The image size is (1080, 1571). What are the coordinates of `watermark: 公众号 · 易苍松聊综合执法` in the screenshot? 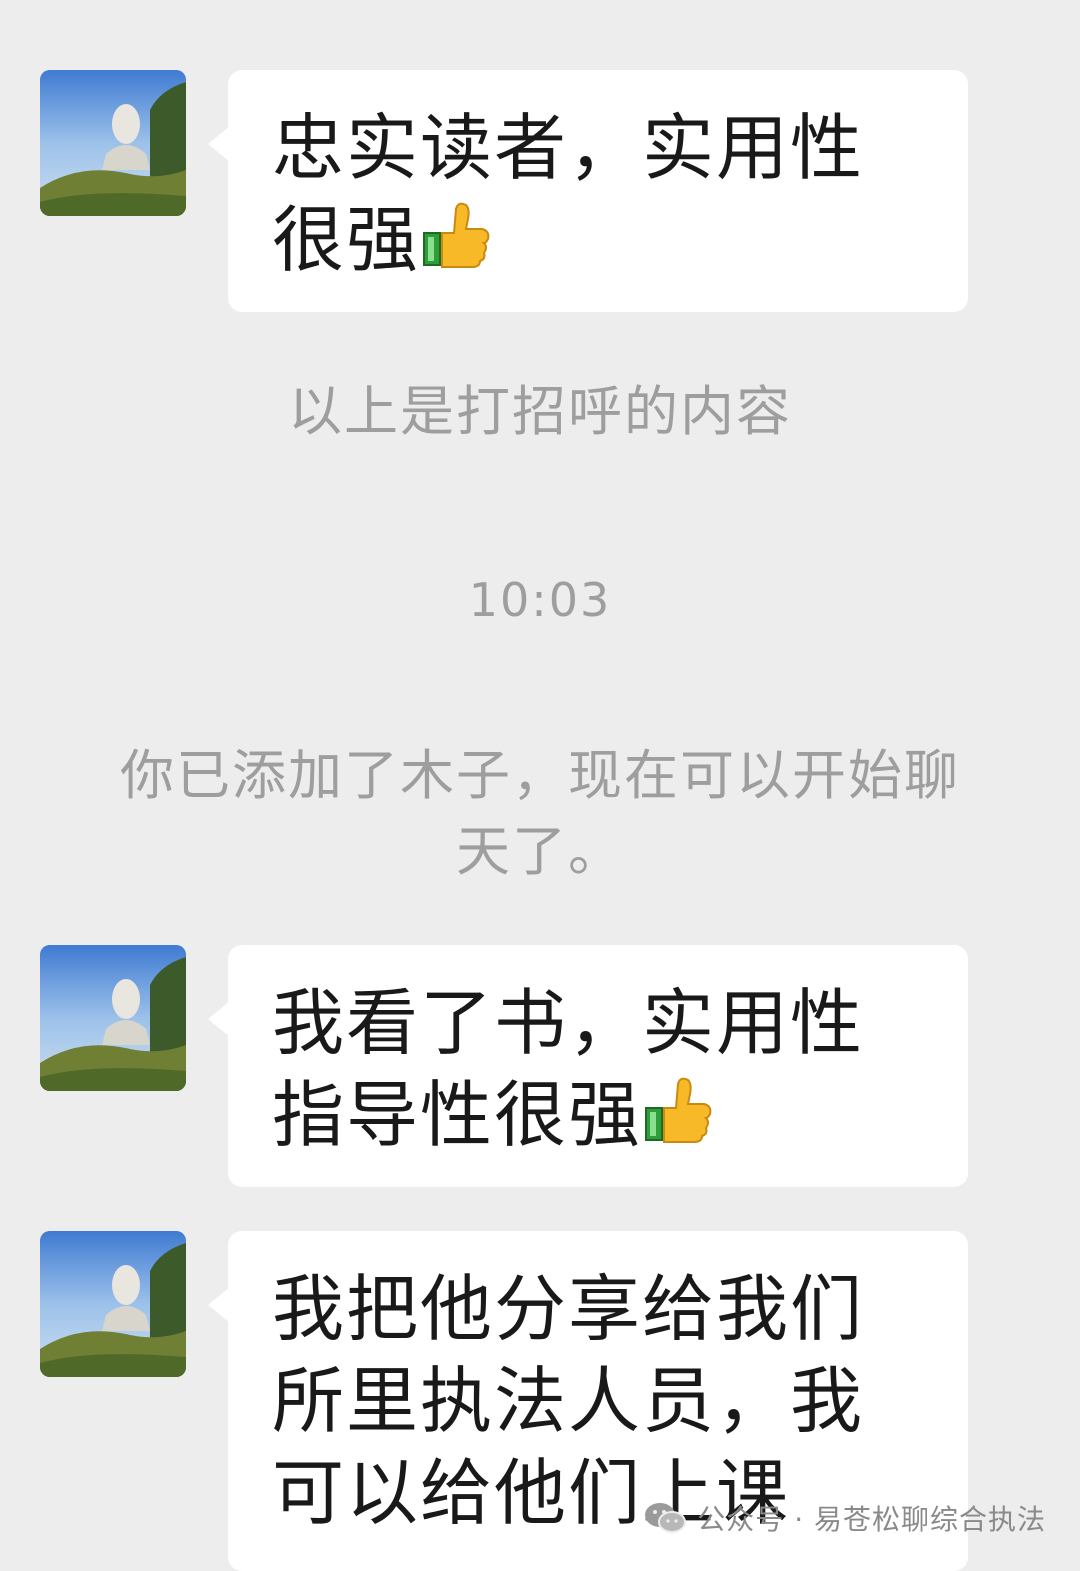 It's located at (844, 1518).